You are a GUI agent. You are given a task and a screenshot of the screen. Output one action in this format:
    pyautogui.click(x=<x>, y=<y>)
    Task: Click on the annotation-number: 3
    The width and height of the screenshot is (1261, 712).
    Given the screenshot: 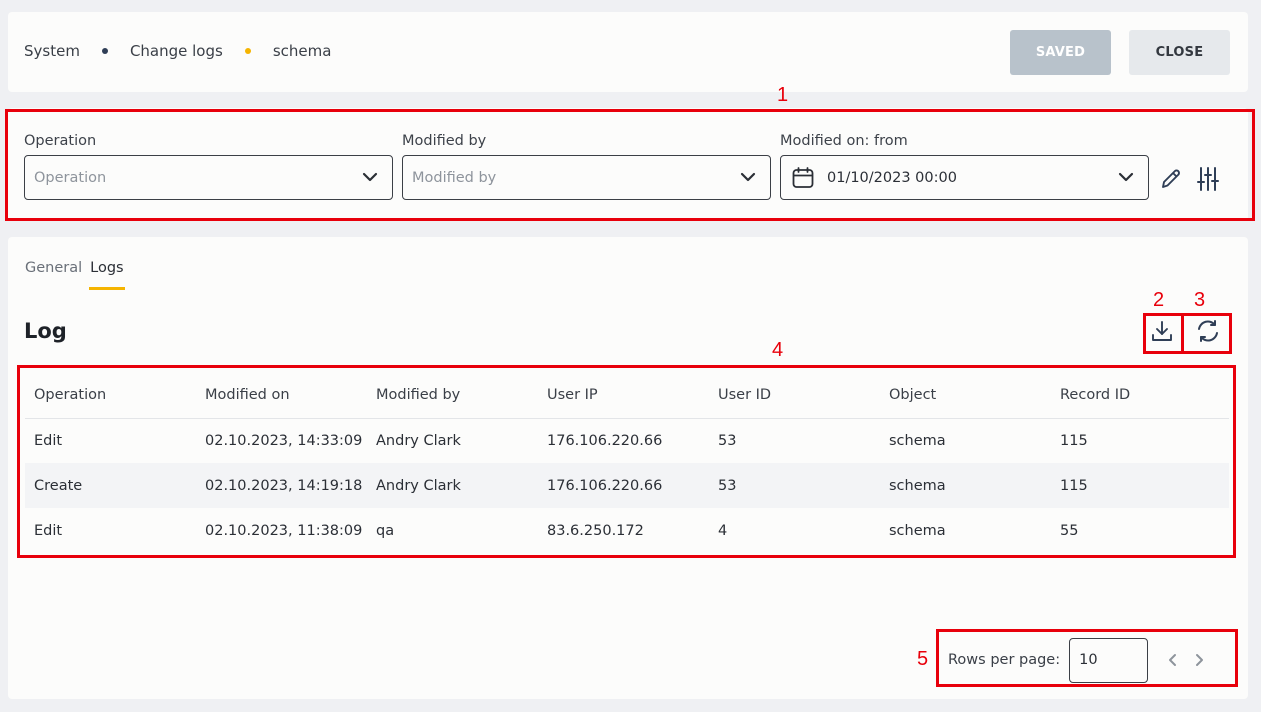 What is the action you would take?
    pyautogui.click(x=1200, y=300)
    